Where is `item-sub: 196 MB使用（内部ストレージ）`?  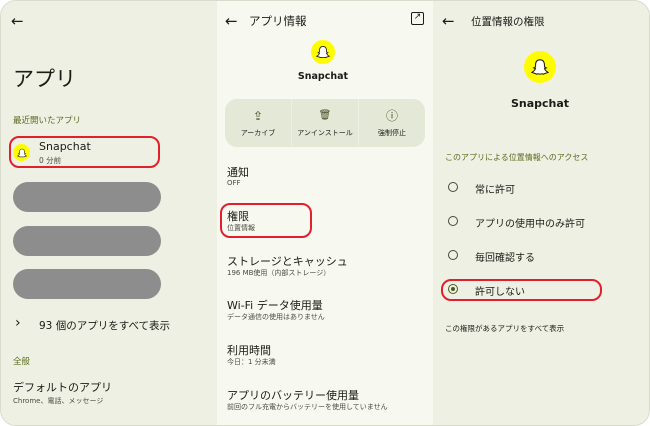
item-sub: 196 MB使用（内部ストレージ） is located at coordinates (279, 273).